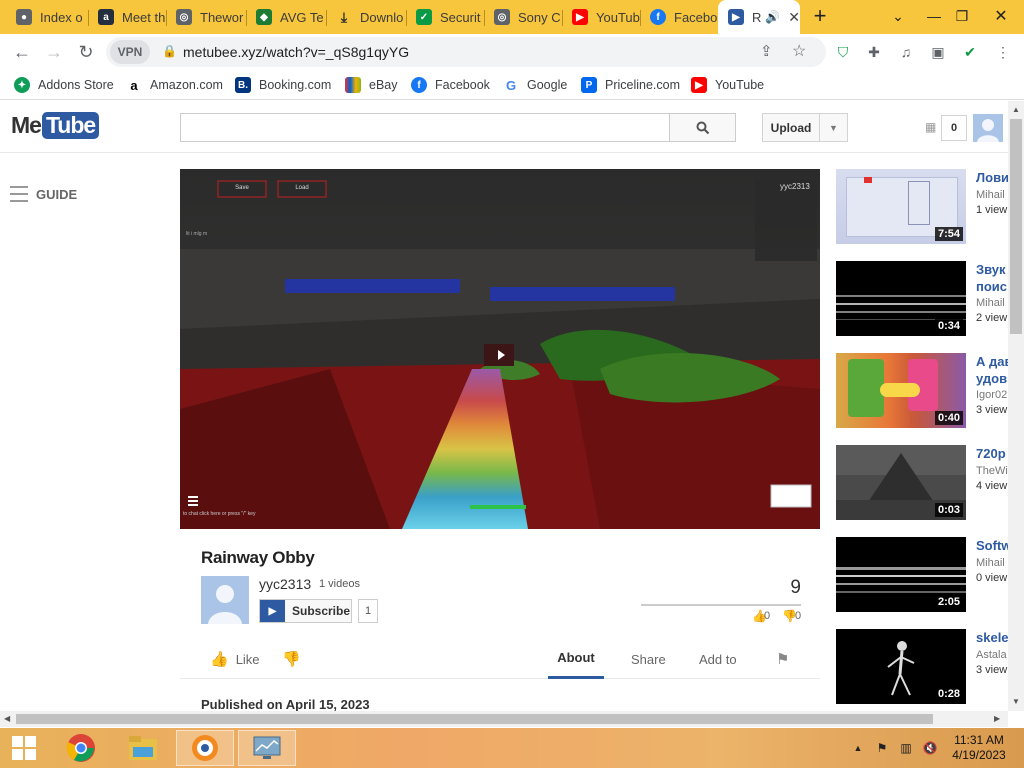  What do you see at coordinates (1003, 52) in the screenshot?
I see `menu-kebab-icon: ⋮` at bounding box center [1003, 52].